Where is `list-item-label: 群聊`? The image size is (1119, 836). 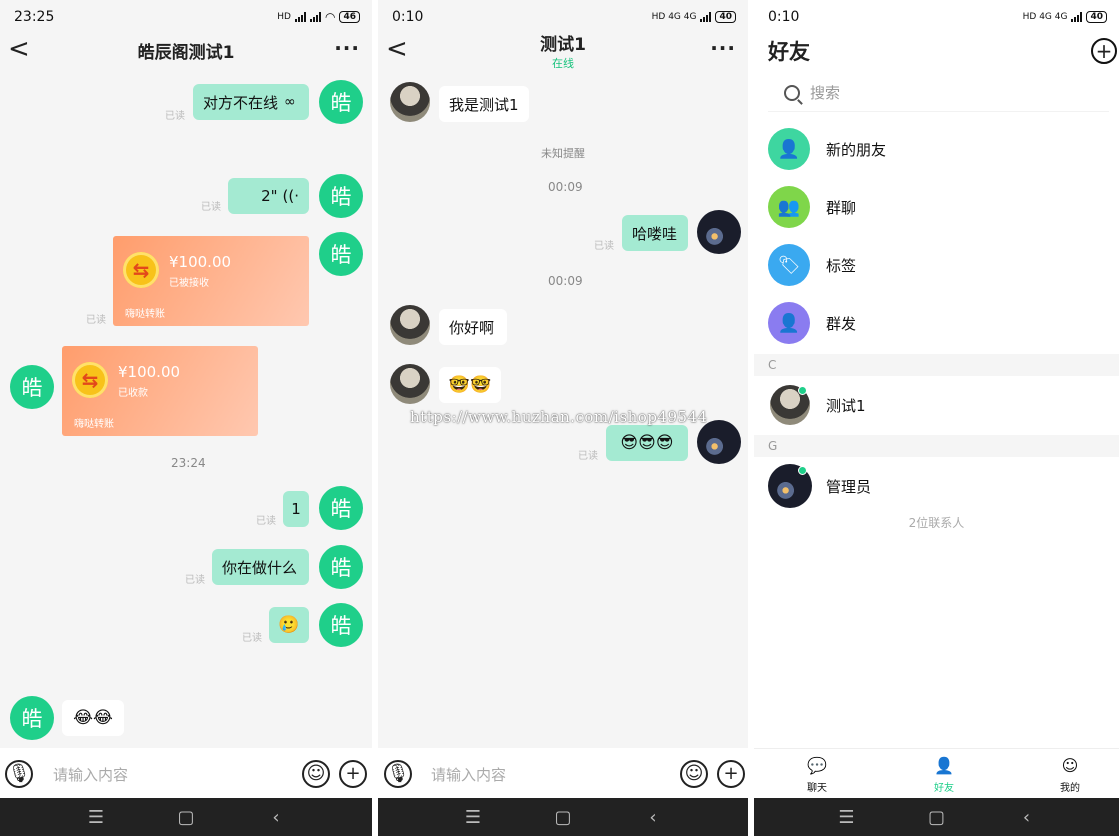 list-item-label: 群聊 is located at coordinates (841, 207).